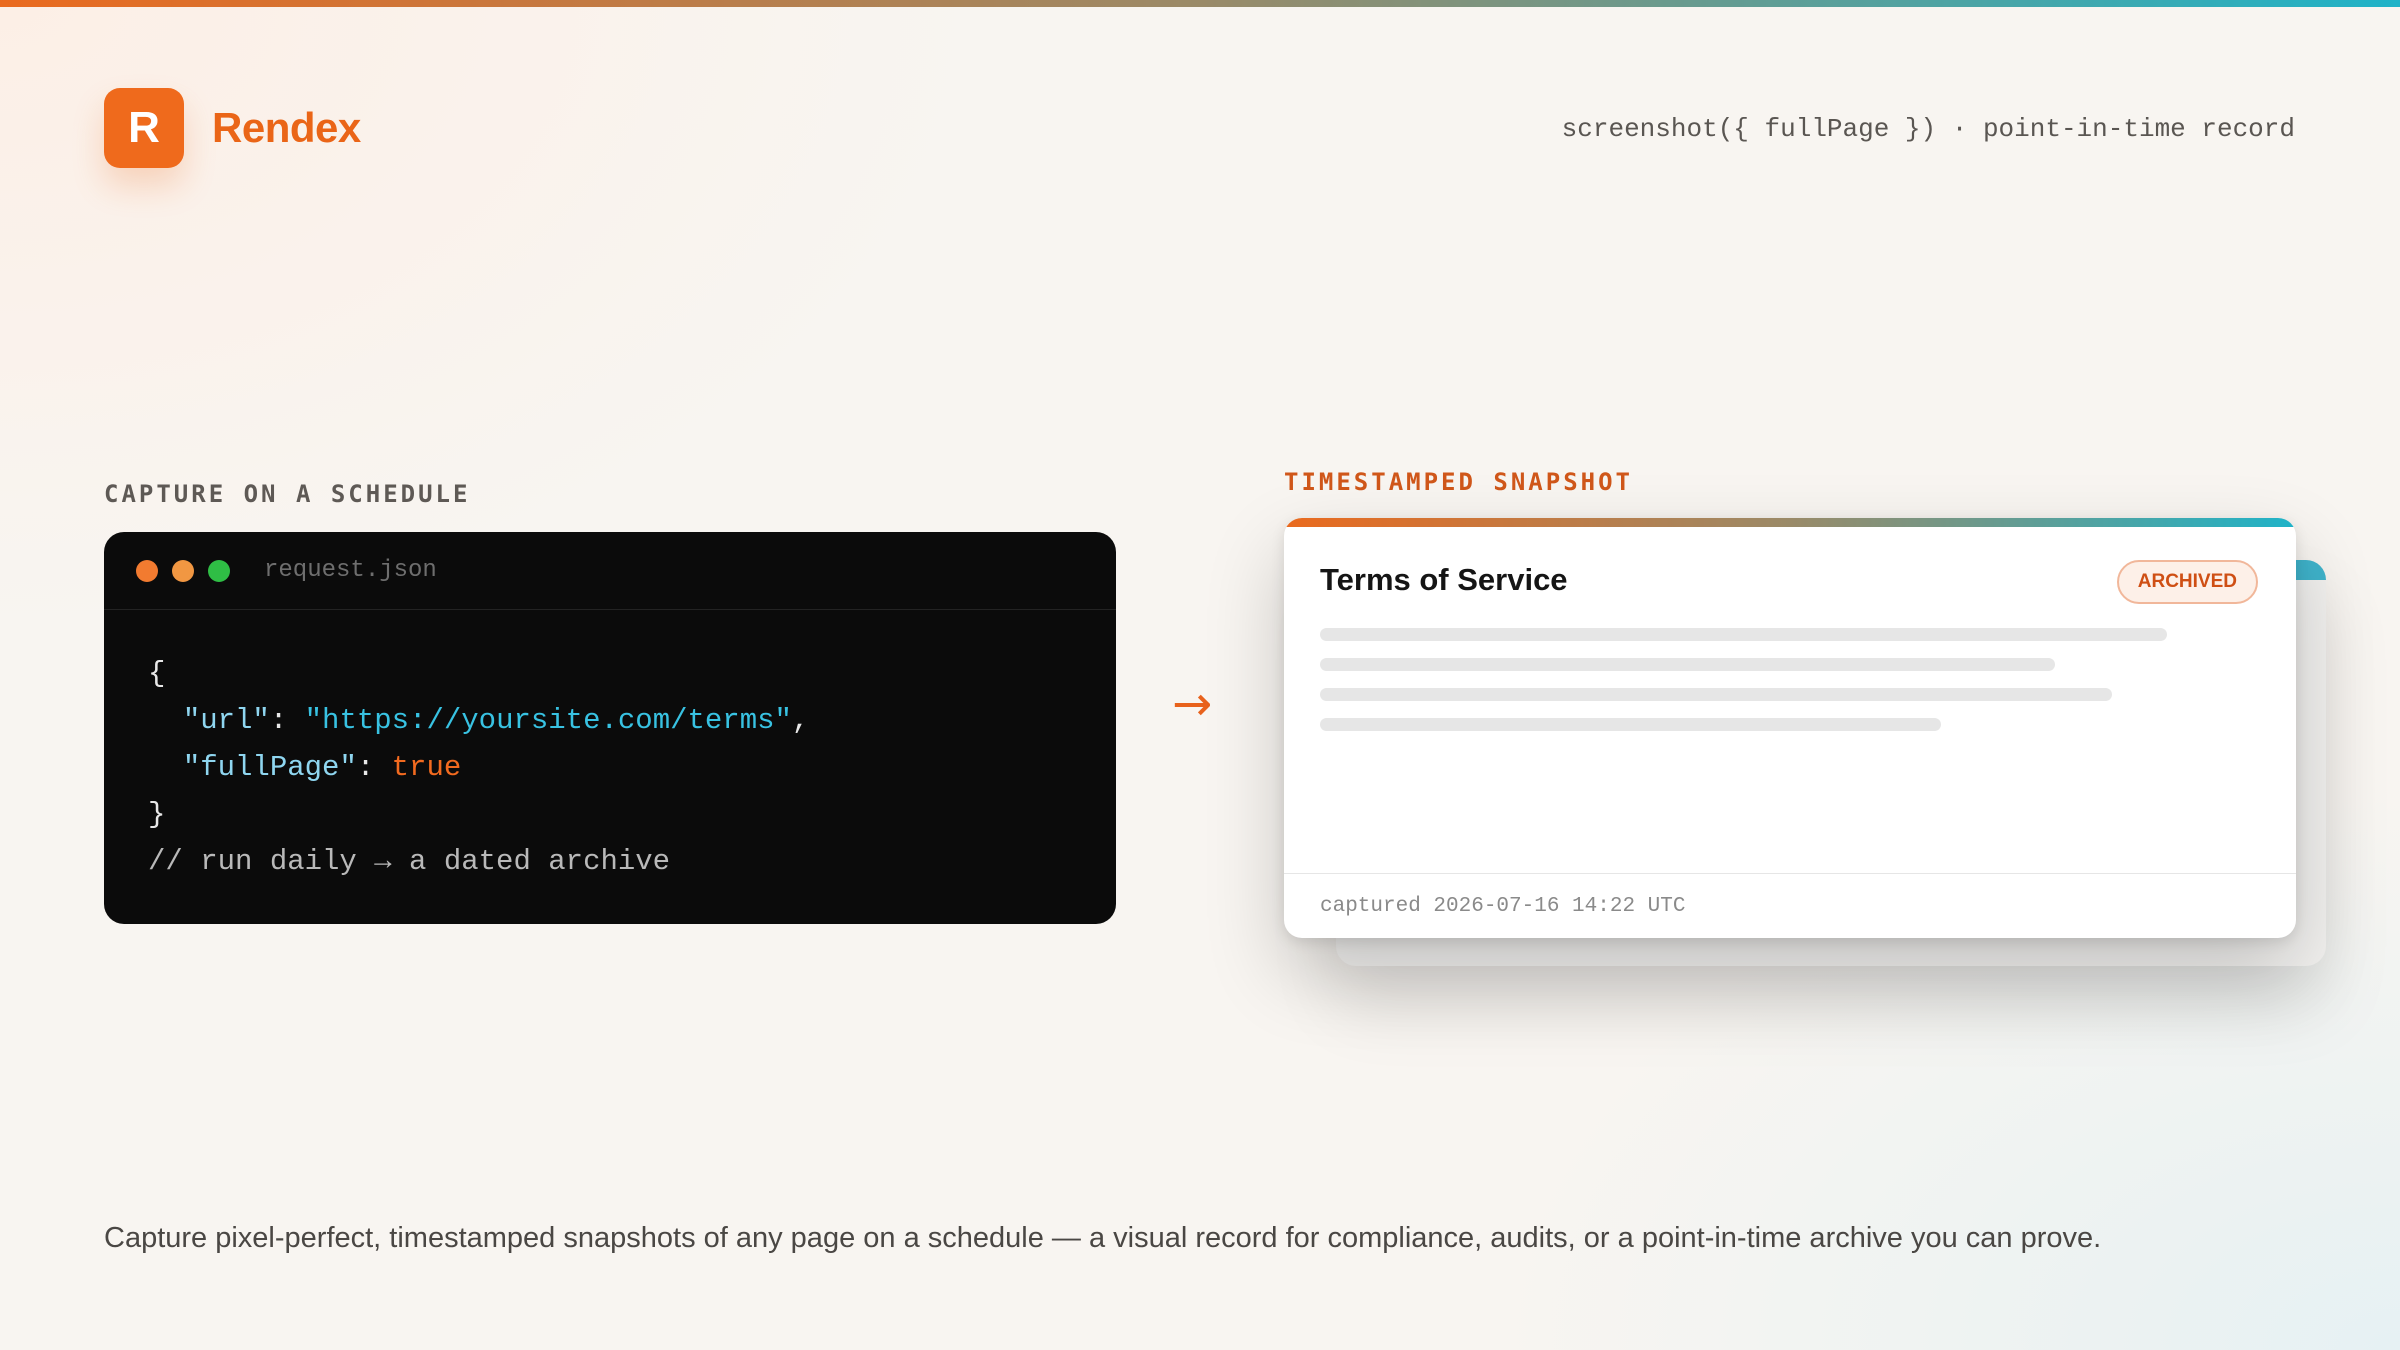 The width and height of the screenshot is (2400, 1350). I want to click on code-line: "url": "https://yoursite.com/terms",, so click(496, 720).